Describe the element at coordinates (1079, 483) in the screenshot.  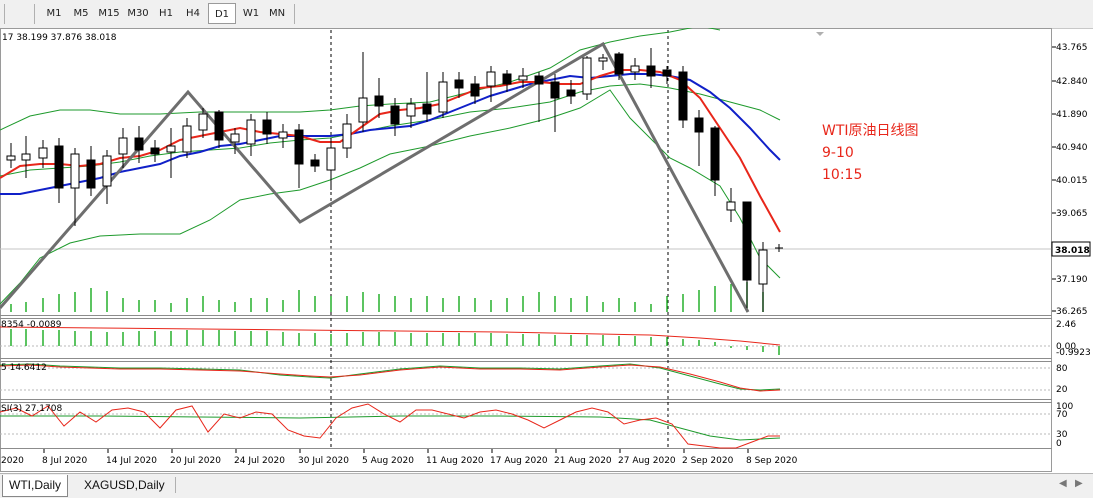
I see `scroll-right-icon: ▶` at that location.